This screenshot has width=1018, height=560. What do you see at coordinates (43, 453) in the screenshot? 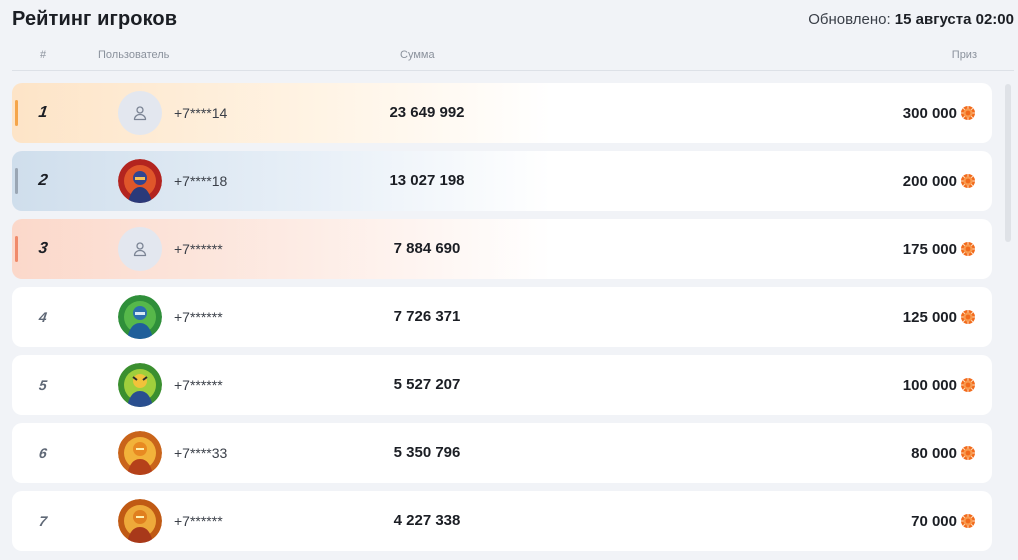
I see `rank-number: 6` at bounding box center [43, 453].